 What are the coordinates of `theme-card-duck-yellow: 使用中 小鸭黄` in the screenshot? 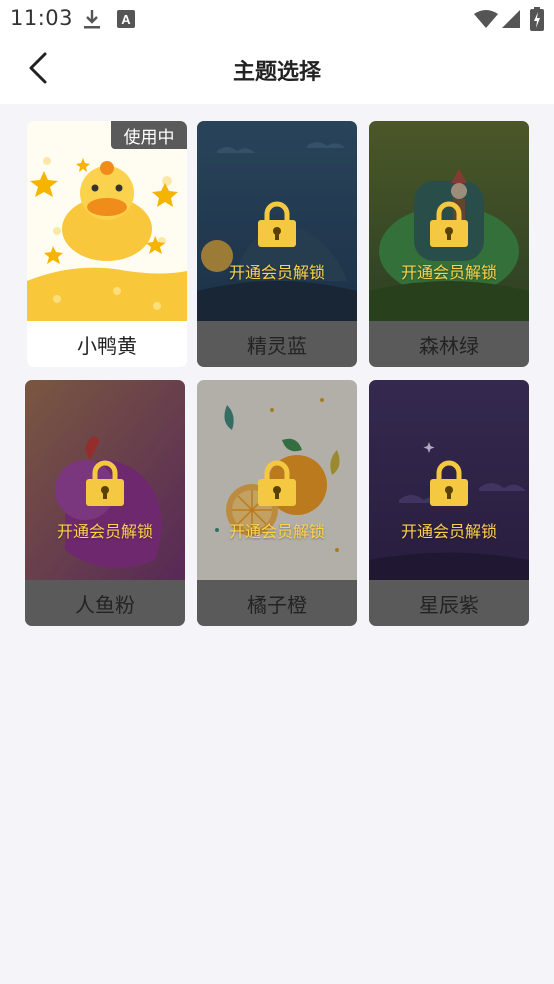 It's located at (107, 244).